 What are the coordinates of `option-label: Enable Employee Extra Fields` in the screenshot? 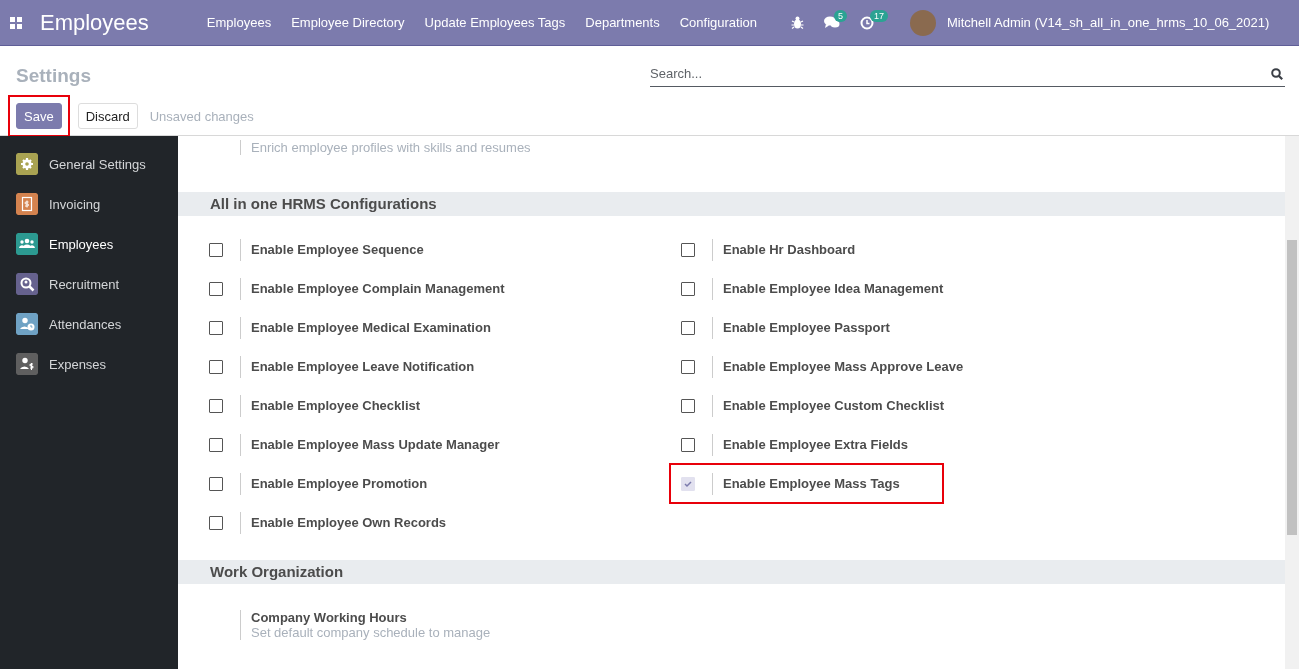 It's located at (810, 444).